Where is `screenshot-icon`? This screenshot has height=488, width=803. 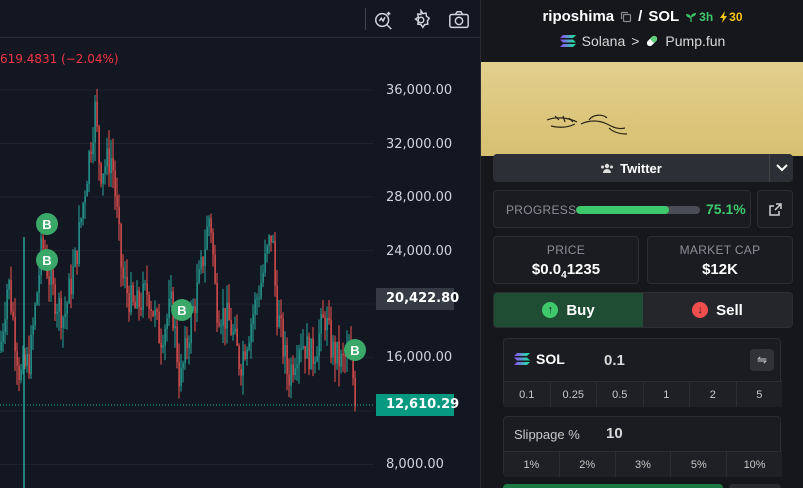 screenshot-icon is located at coordinates (459, 20).